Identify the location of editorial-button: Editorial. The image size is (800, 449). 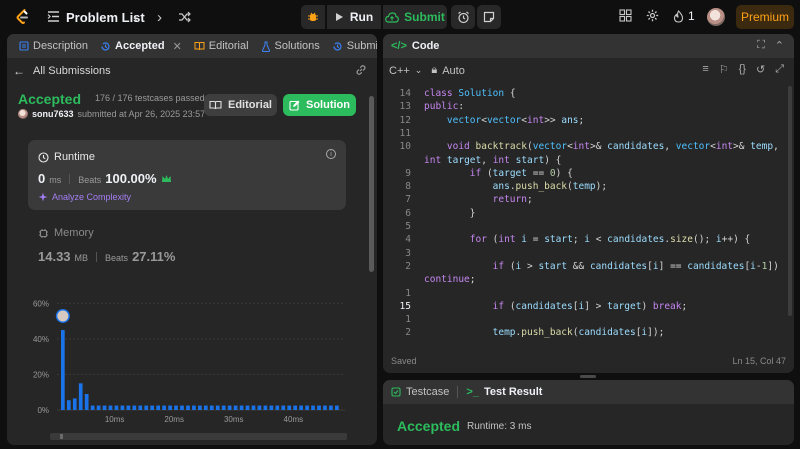
(240, 105).